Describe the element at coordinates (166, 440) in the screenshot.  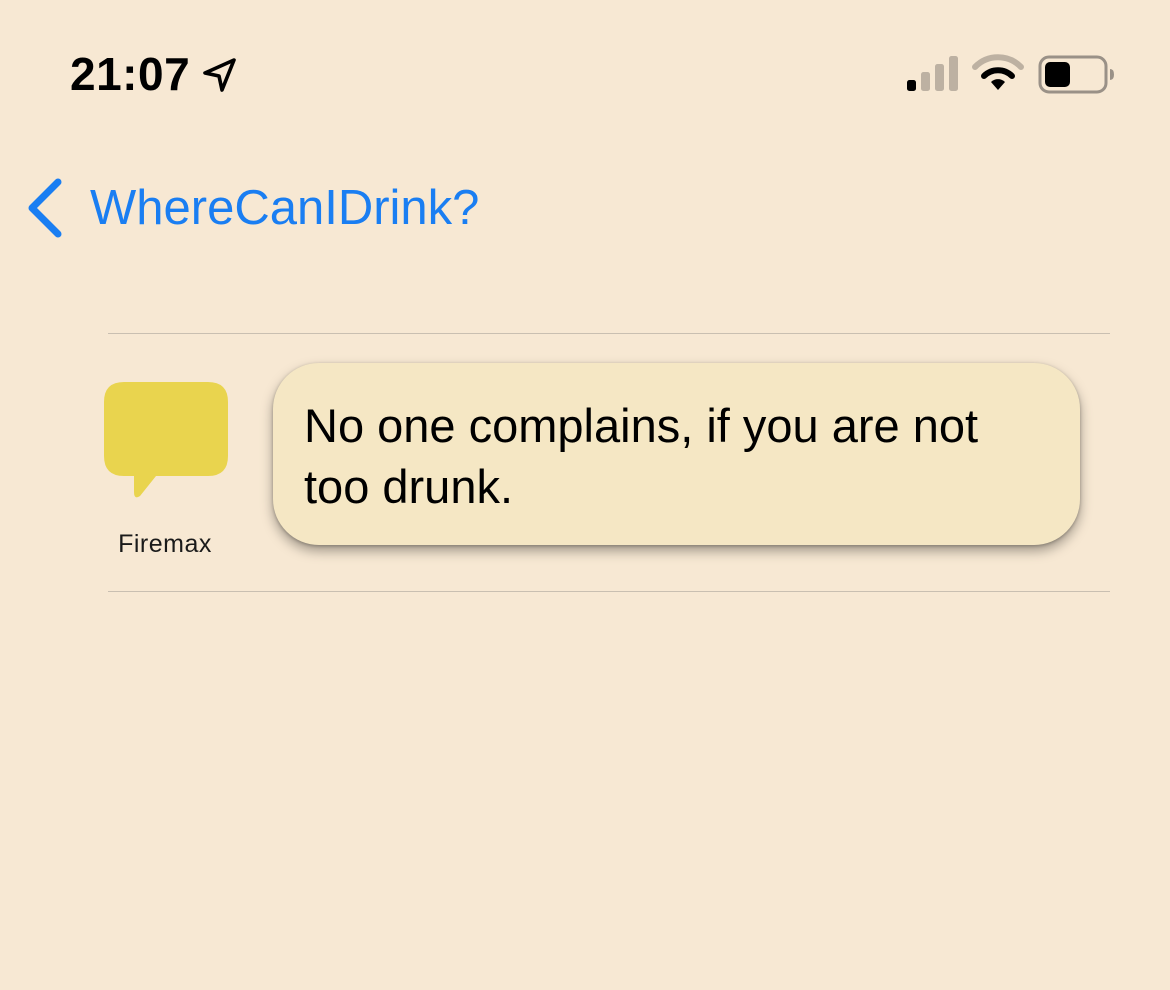
I see `speech-bubble-icon` at that location.